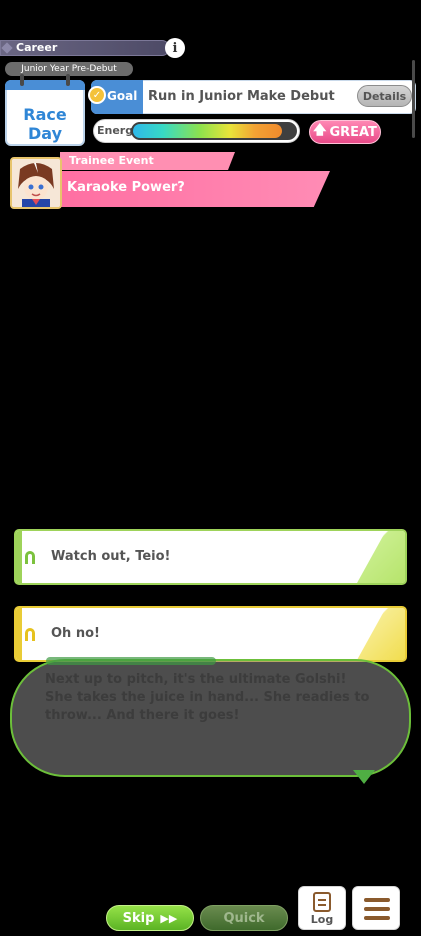 This screenshot has width=421, height=936. I want to click on race-day-label: Race Day, so click(45, 124).